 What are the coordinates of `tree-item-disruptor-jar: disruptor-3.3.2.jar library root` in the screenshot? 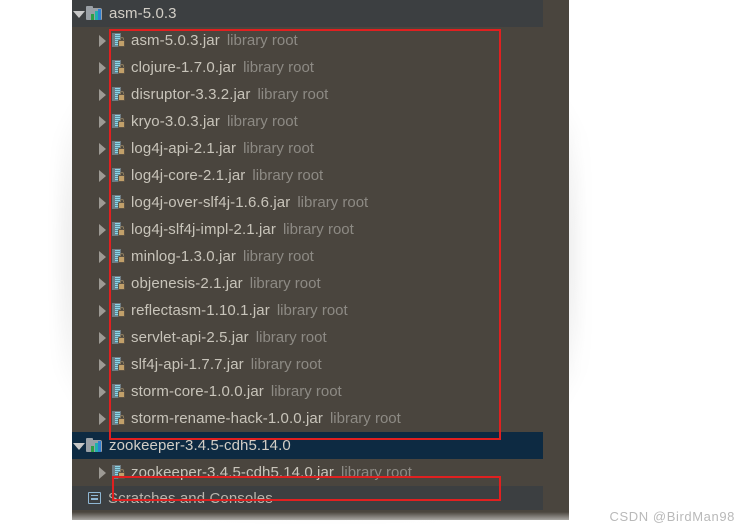 It's located at (307, 94).